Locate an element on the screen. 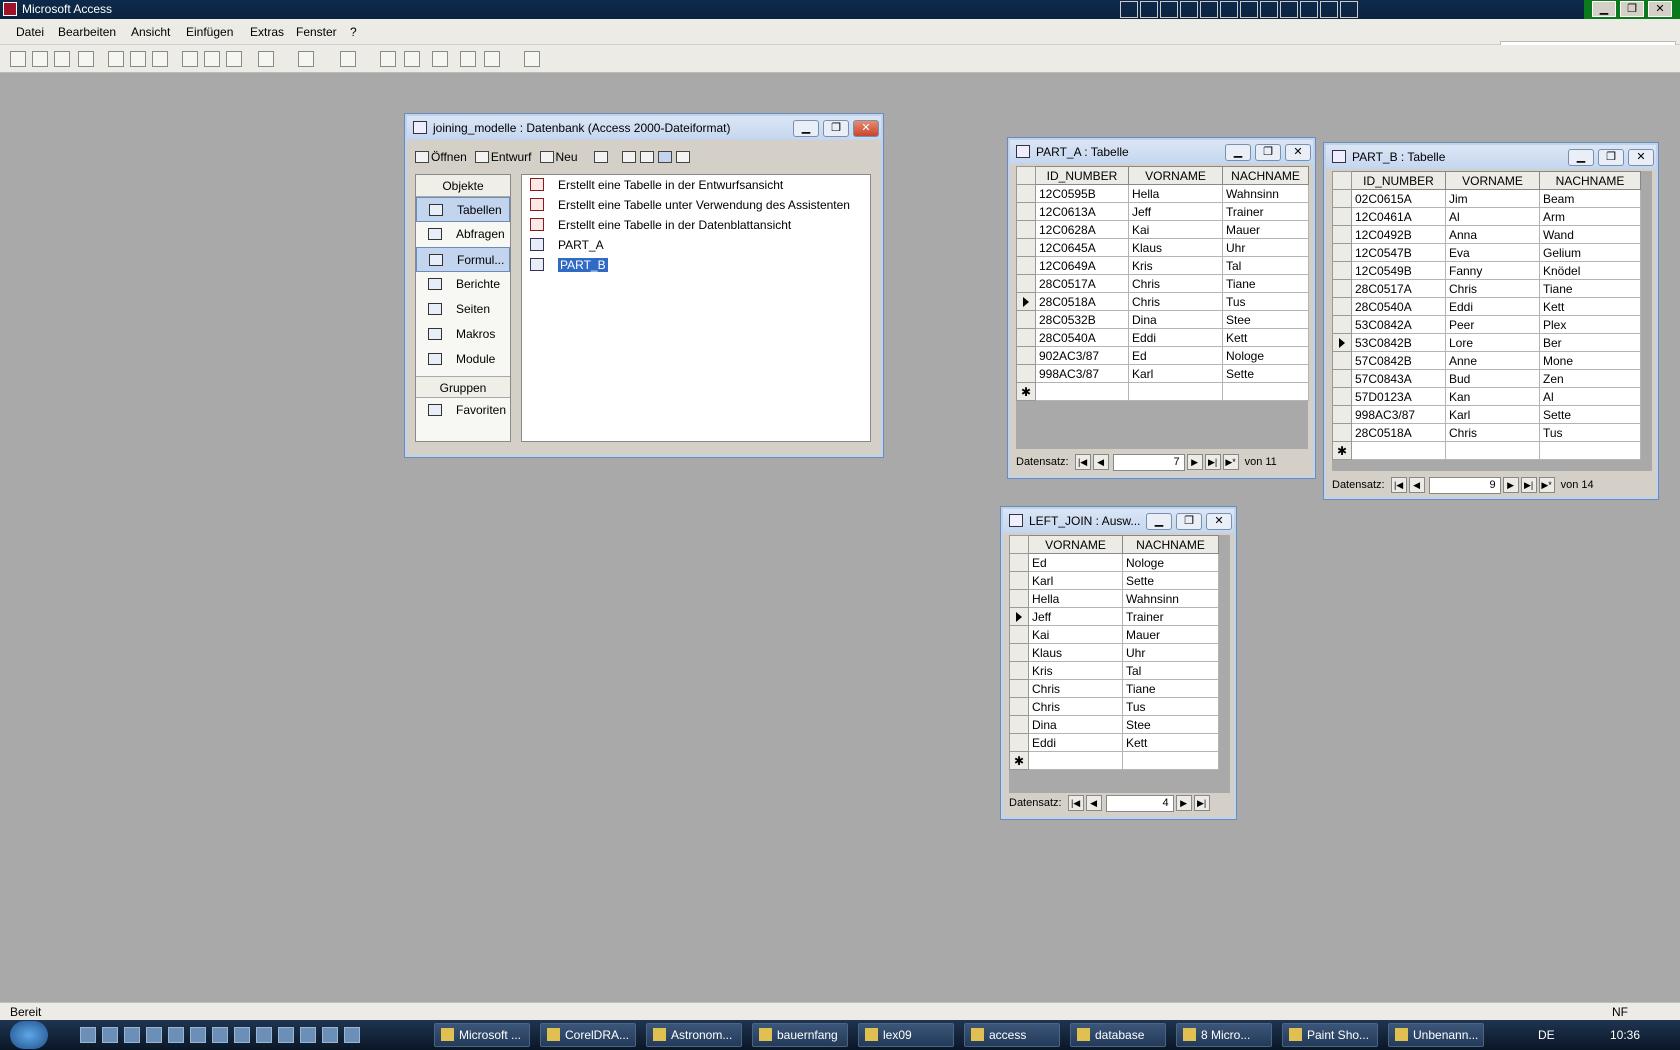  clock: 10:36 is located at coordinates (1625, 1035).